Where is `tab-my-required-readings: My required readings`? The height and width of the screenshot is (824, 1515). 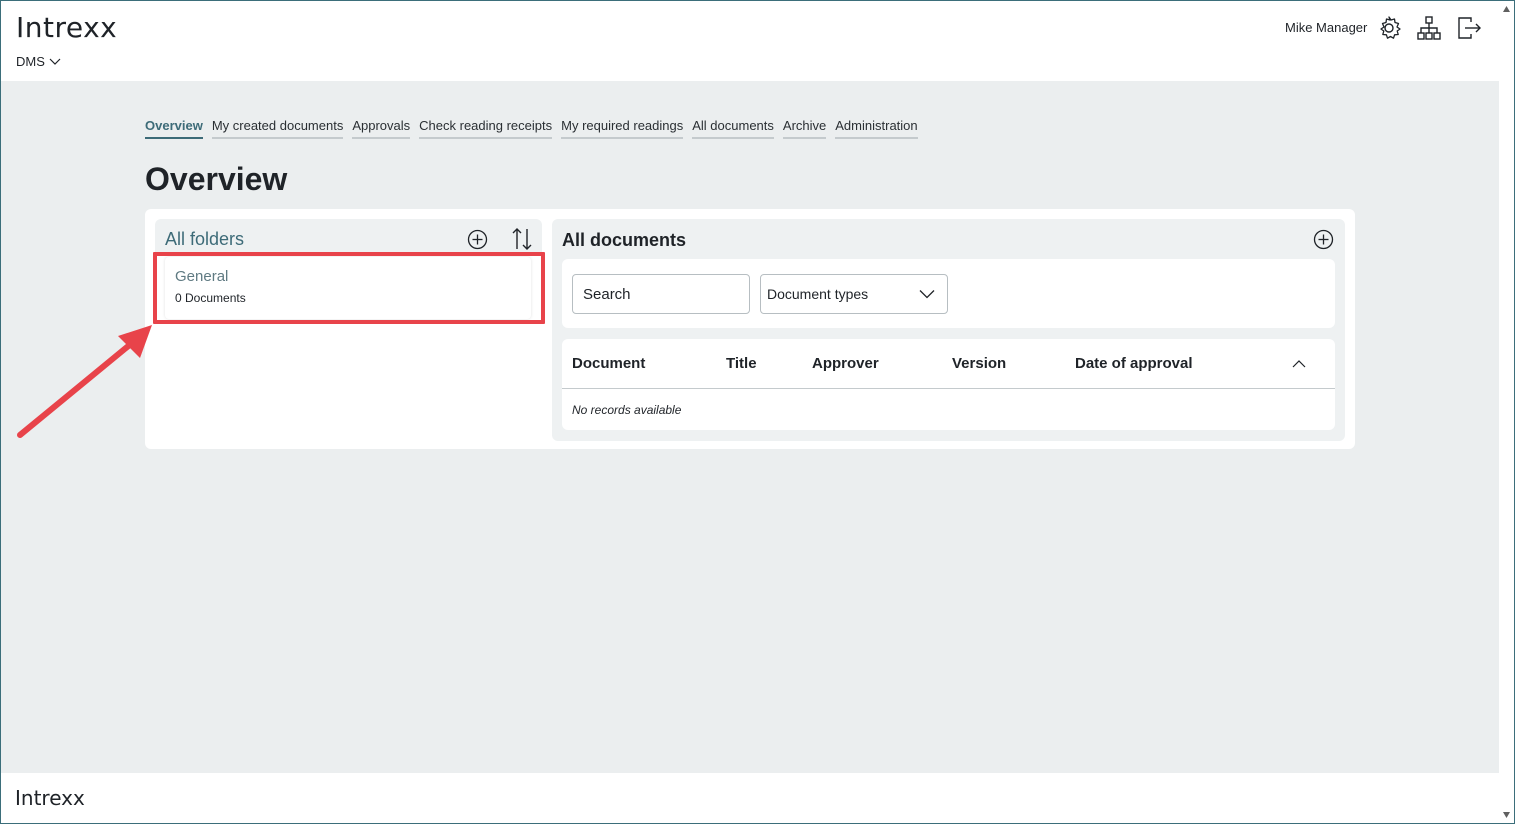
tab-my-required-readings: My required readings is located at coordinates (622, 128).